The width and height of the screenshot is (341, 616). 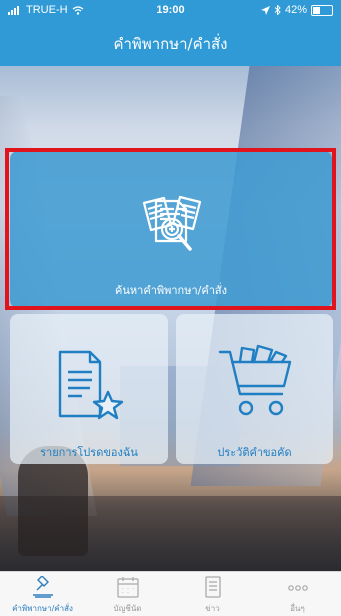 I want to click on status-bar: TRUE-H 19:00 42%, so click(x=170, y=11).